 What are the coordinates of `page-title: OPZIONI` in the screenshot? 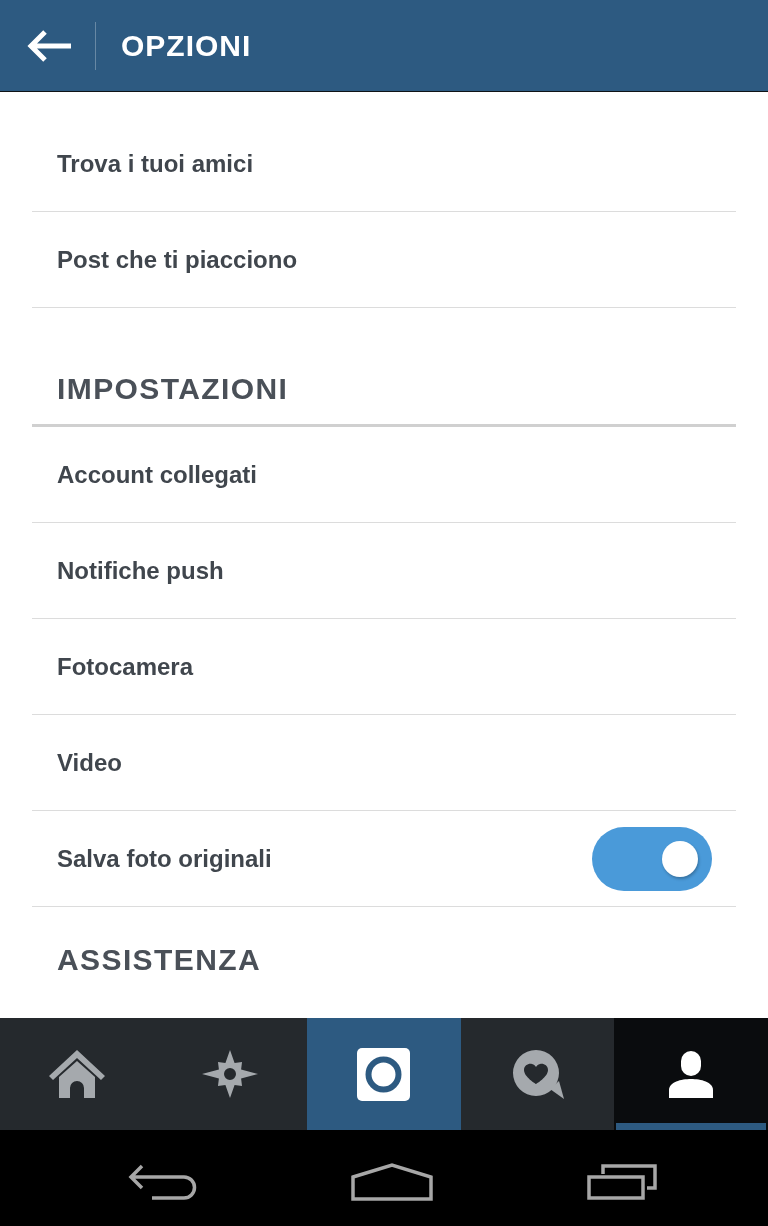 It's located at (186, 45).